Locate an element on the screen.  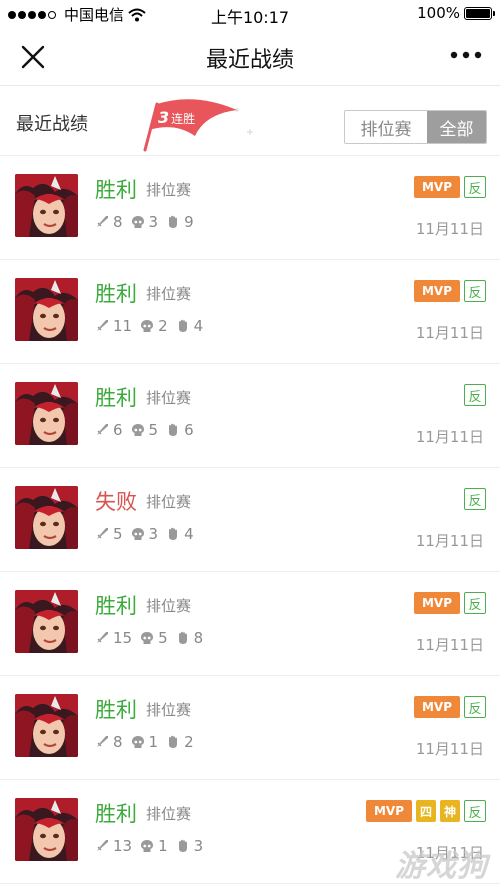
kda-stats: 13 1 3 is located at coordinates (153, 846).